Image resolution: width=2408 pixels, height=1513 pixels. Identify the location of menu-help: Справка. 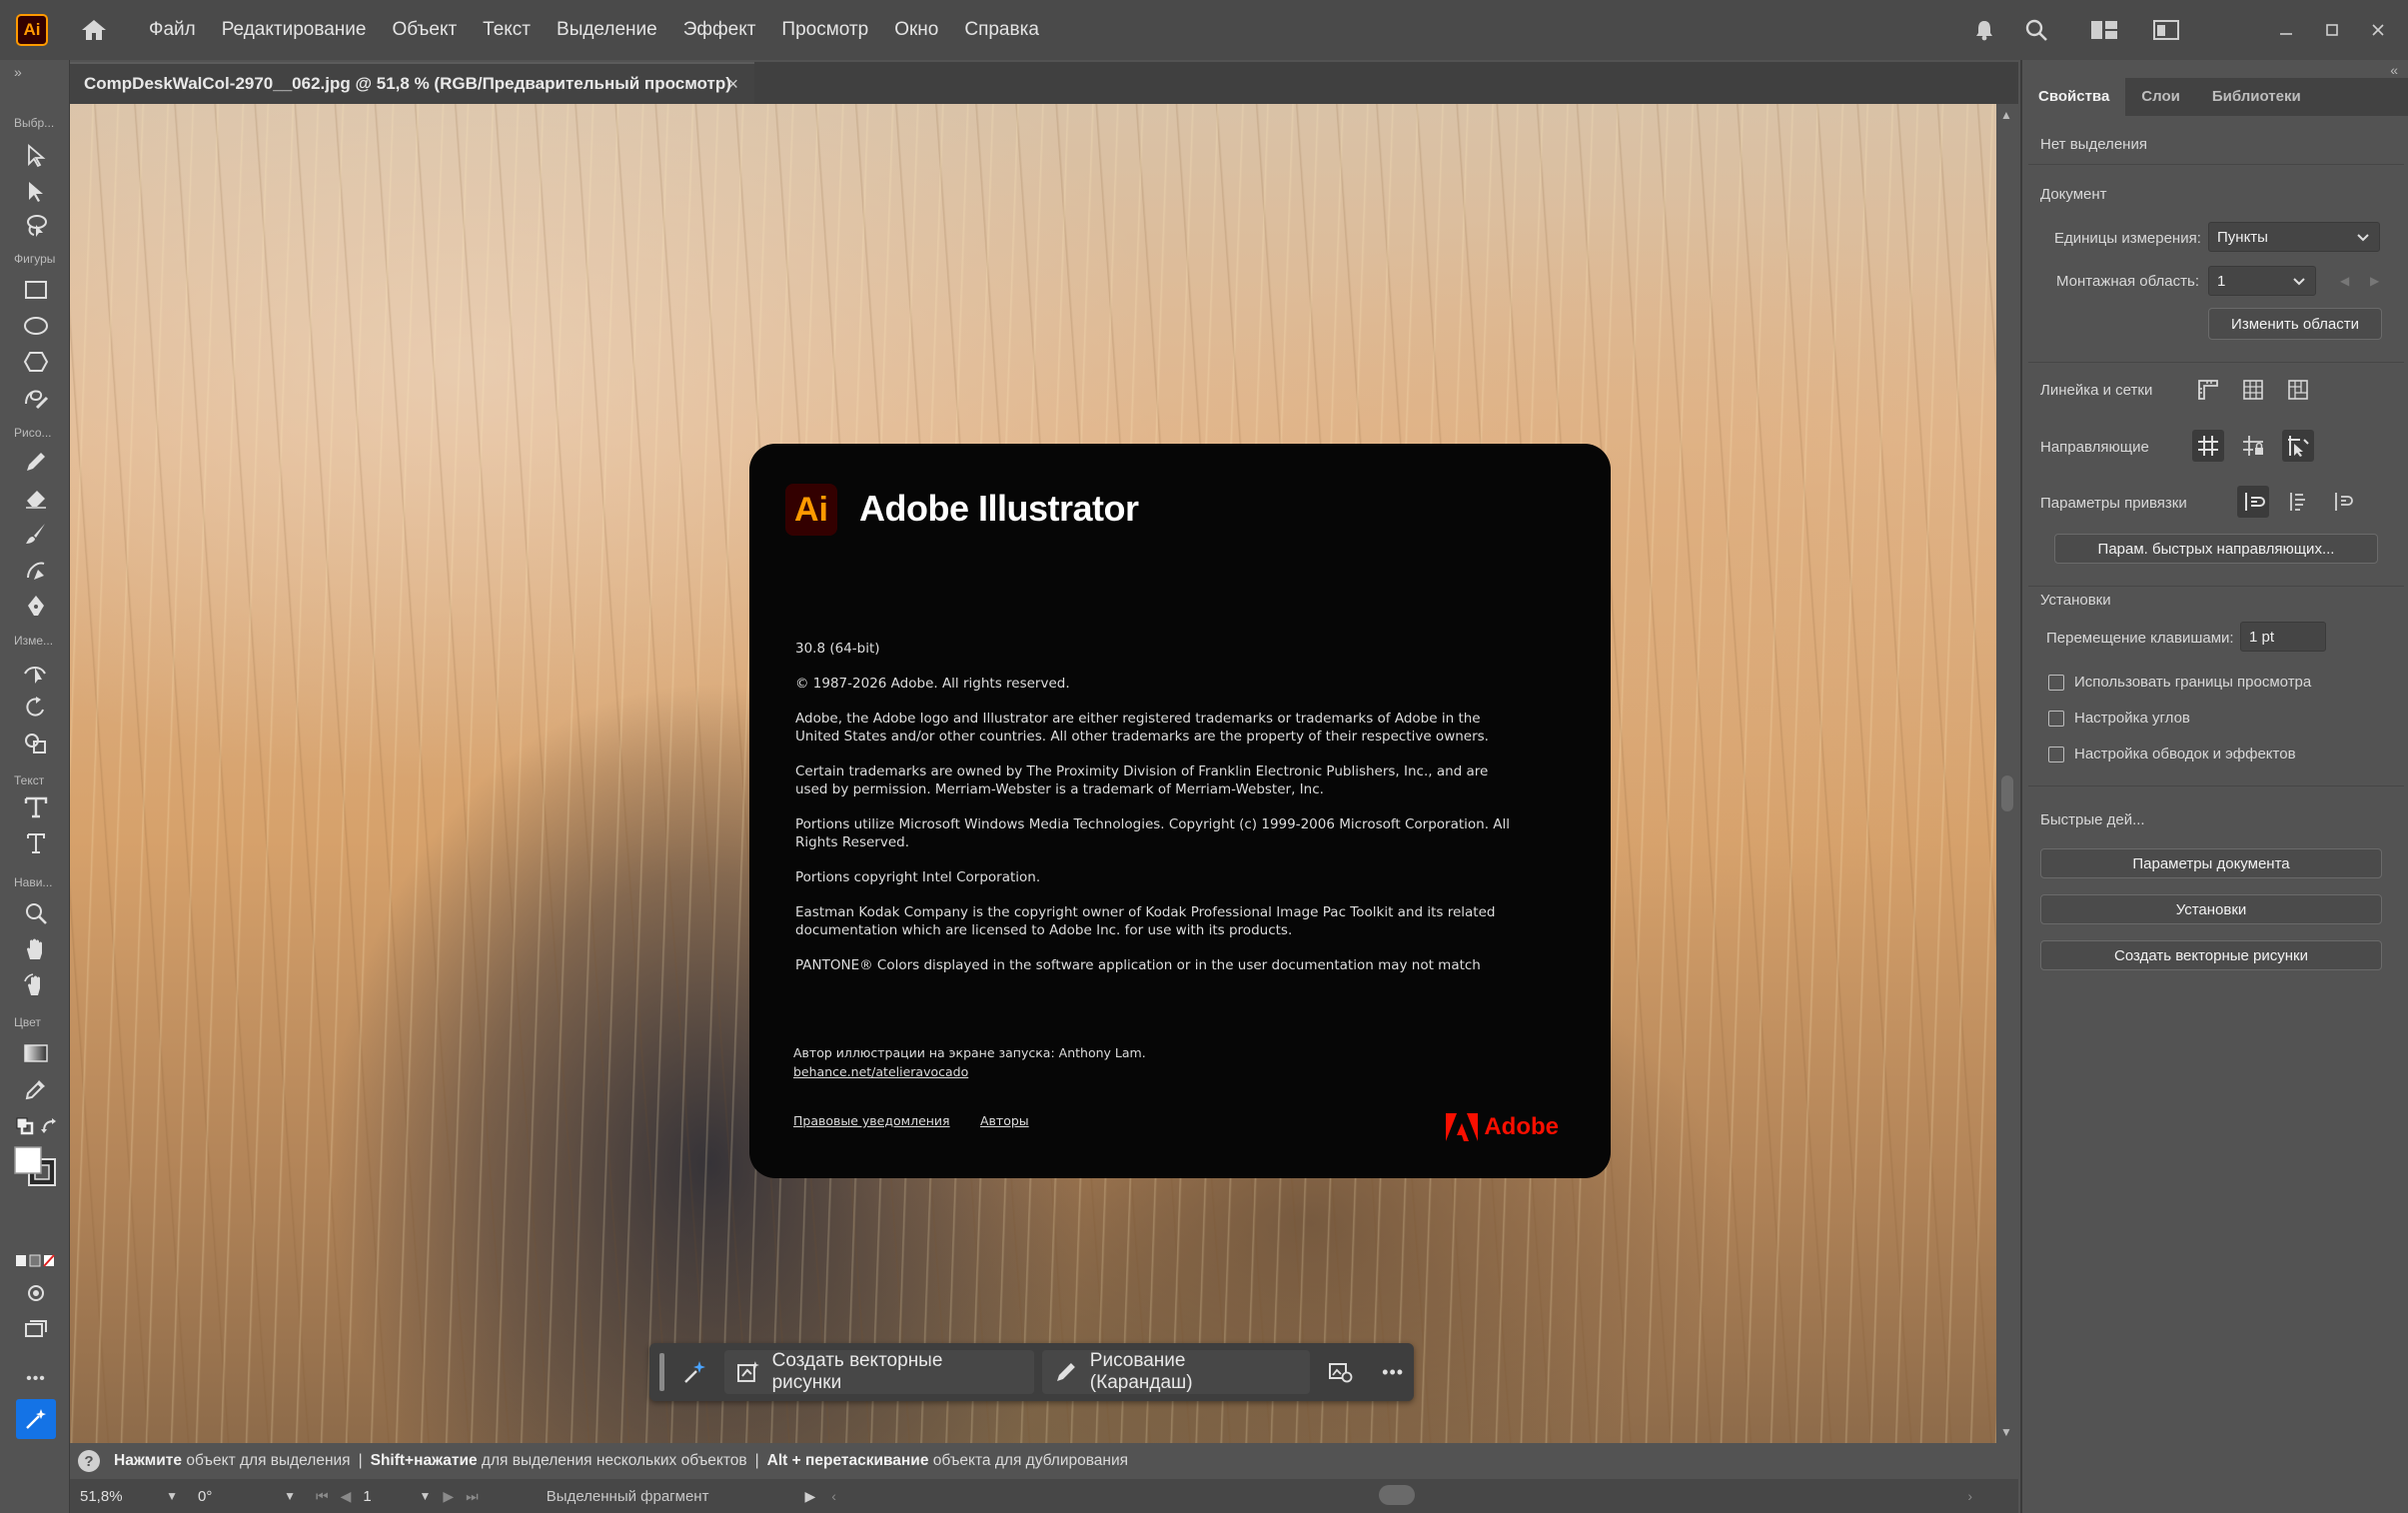
(1001, 30).